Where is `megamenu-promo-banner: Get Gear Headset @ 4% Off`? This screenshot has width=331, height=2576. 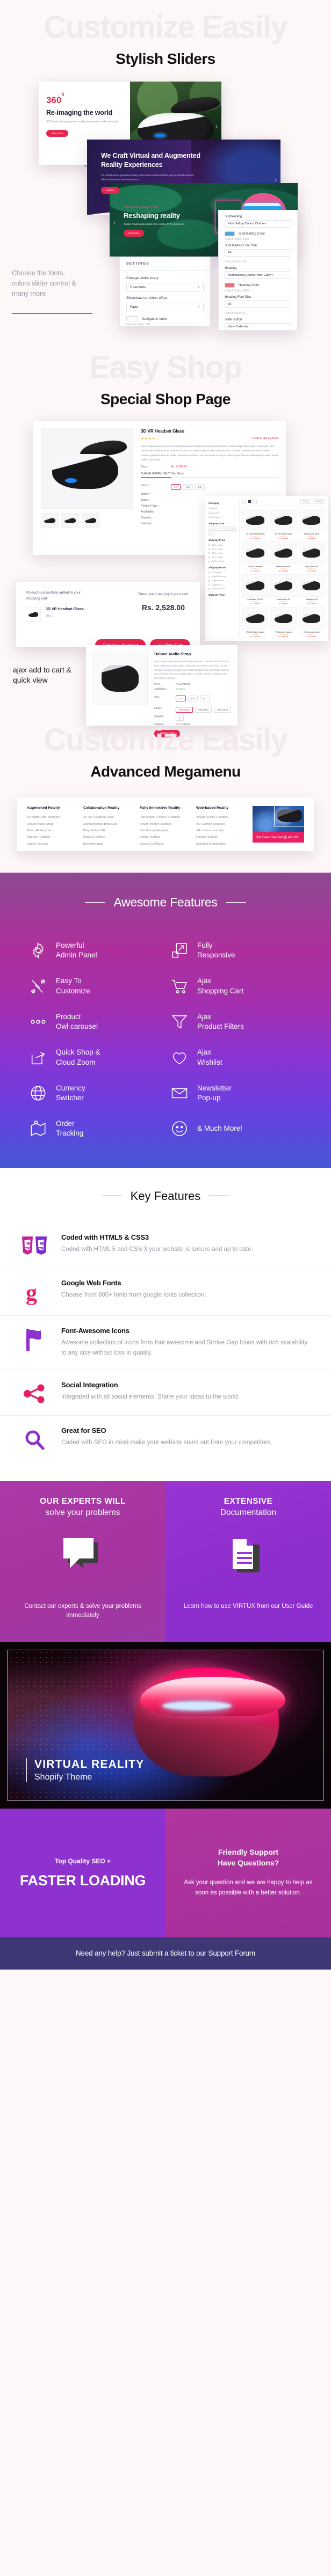
megamenu-promo-banner: Get Gear Headset @ 4% Off is located at coordinates (279, 824).